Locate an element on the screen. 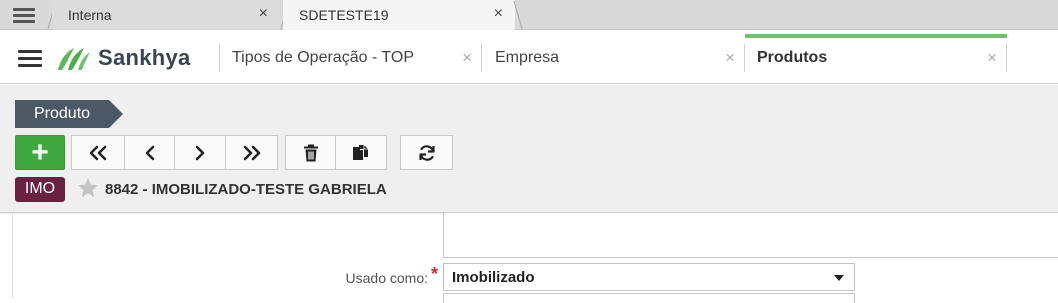 The width and height of the screenshot is (1058, 303). browser-menu-button is located at coordinates (24, 15).